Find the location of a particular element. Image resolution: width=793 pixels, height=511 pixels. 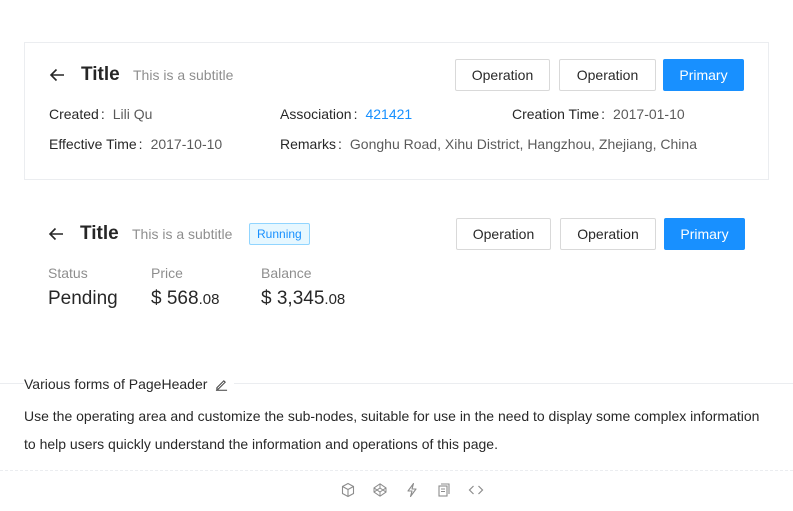

thunderbolt-icon is located at coordinates (412, 490).